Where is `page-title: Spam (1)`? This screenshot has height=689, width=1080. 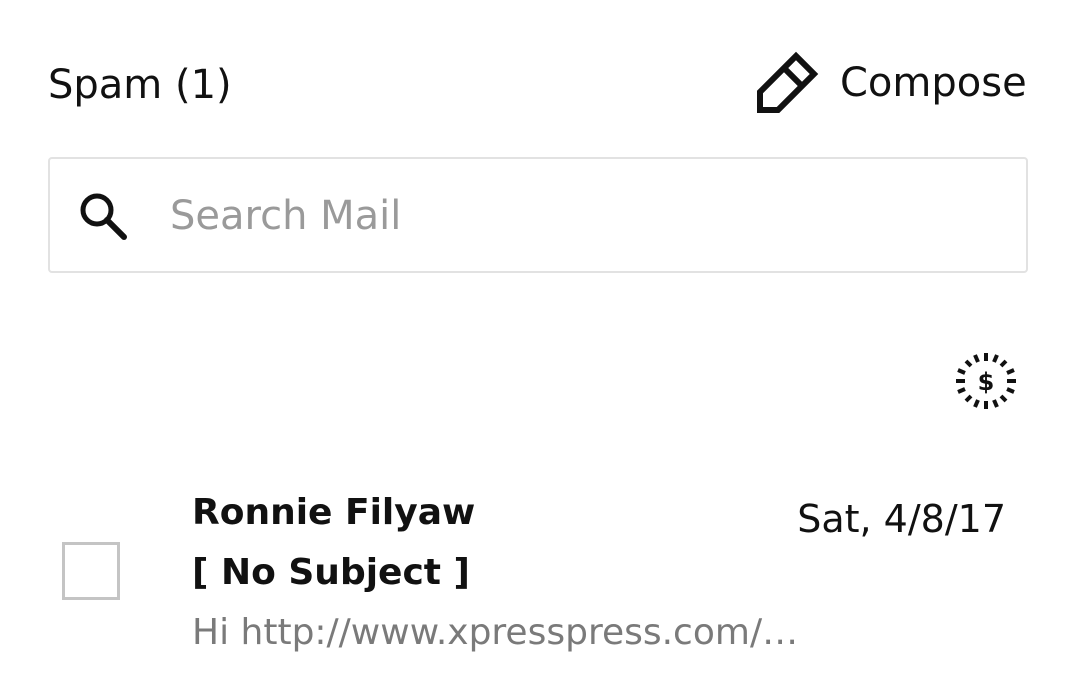
page-title: Spam (1) is located at coordinates (140, 85).